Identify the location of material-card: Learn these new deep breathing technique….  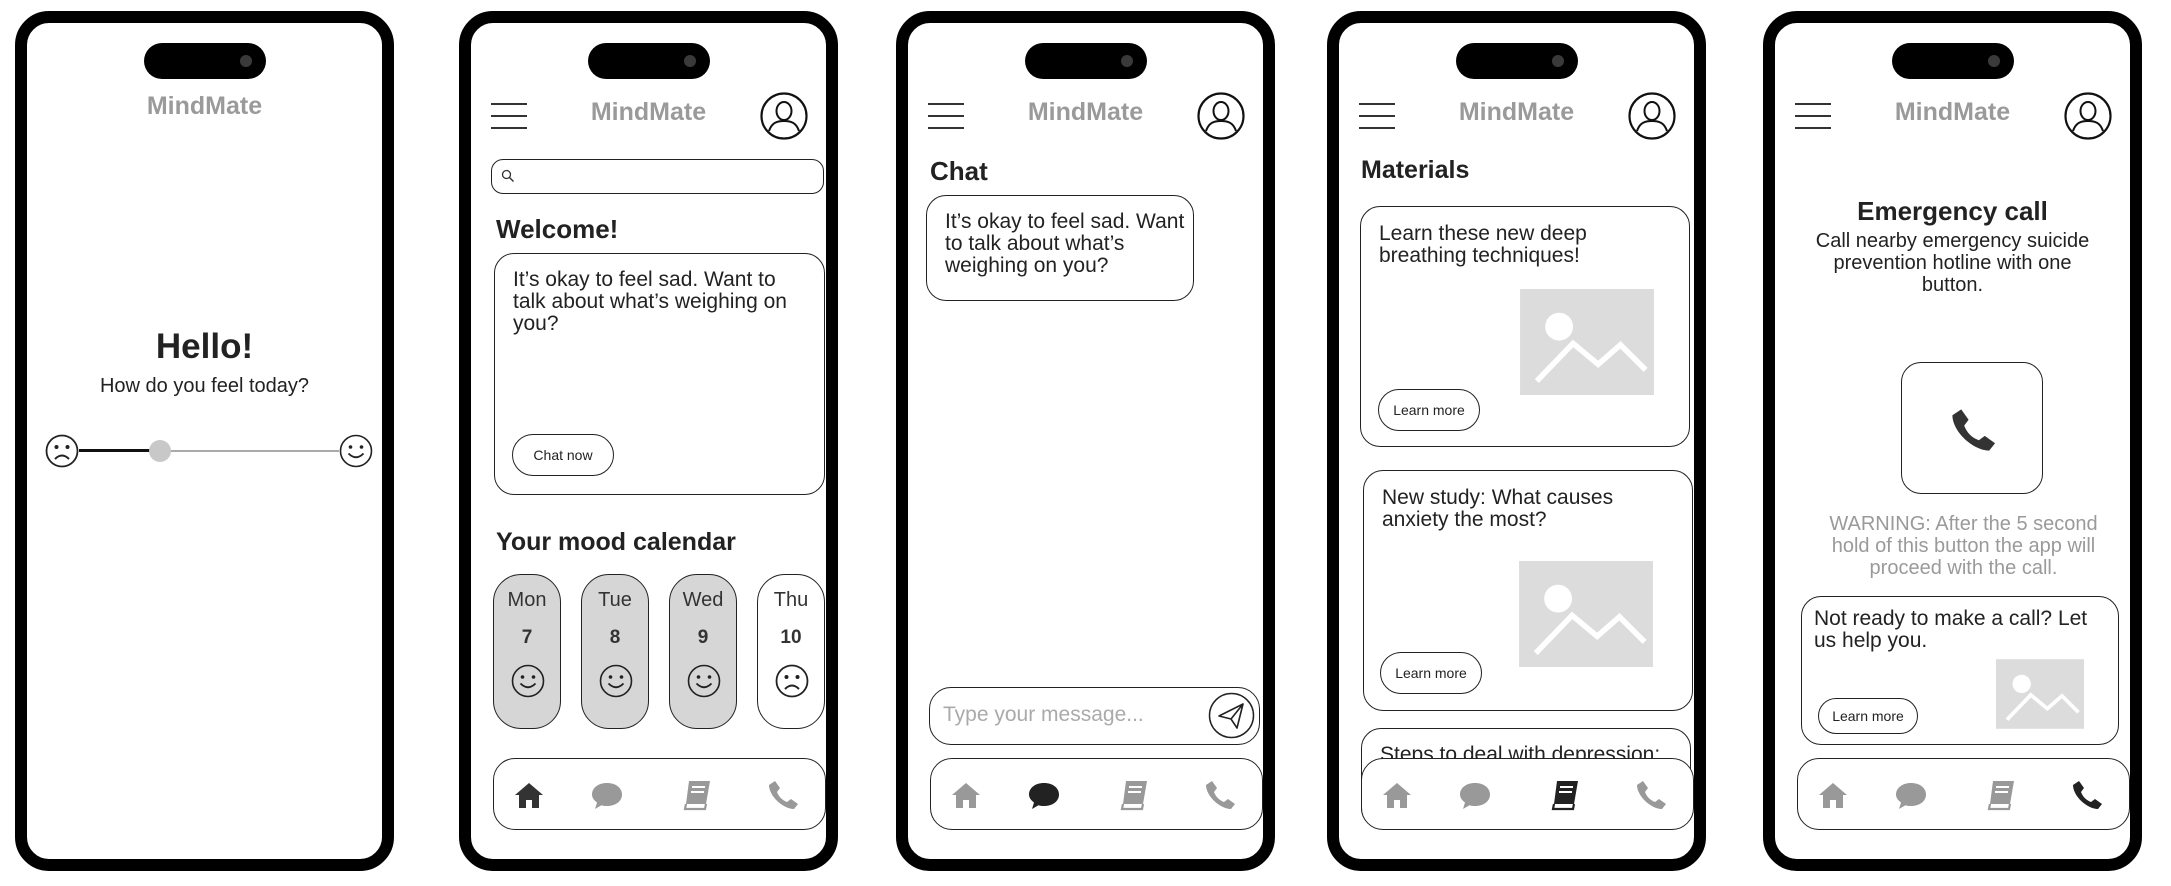
(1525, 326).